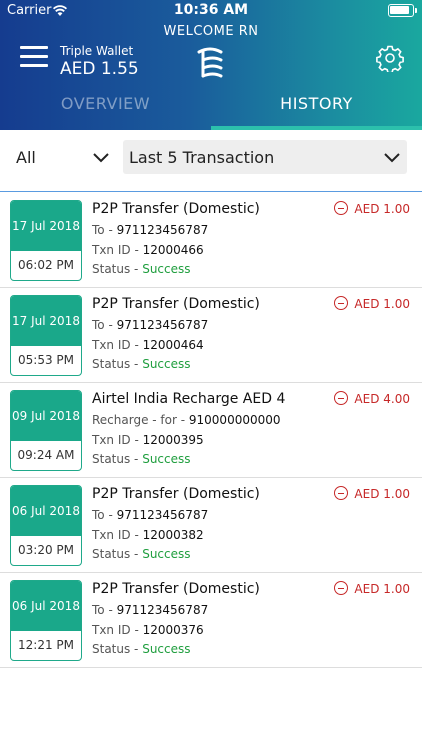 The image size is (422, 750). I want to click on wallet-balance: AED 1.55, so click(99, 69).